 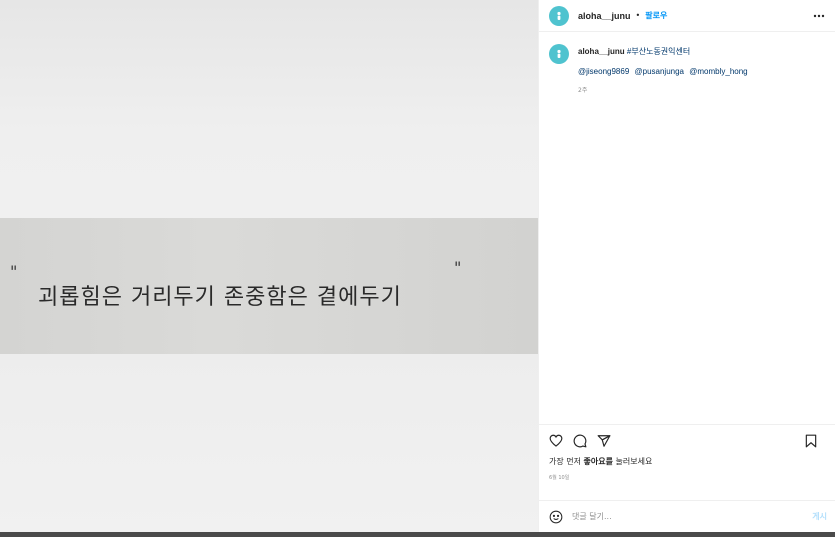 I want to click on avatar-figure-icon, so click(x=559, y=15).